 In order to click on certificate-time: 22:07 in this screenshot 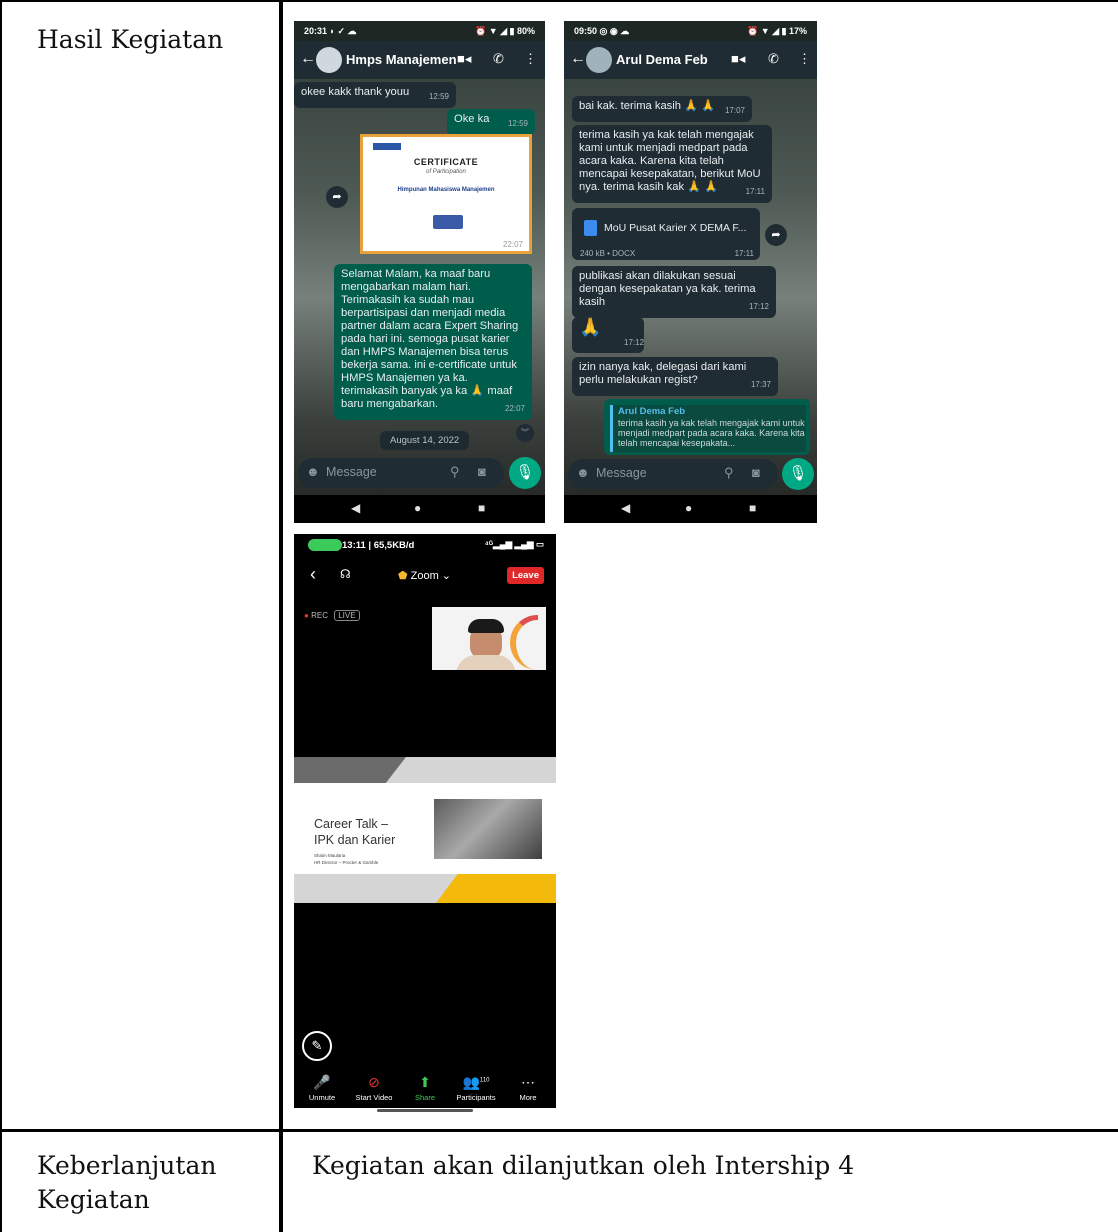, I will do `click(512, 244)`.